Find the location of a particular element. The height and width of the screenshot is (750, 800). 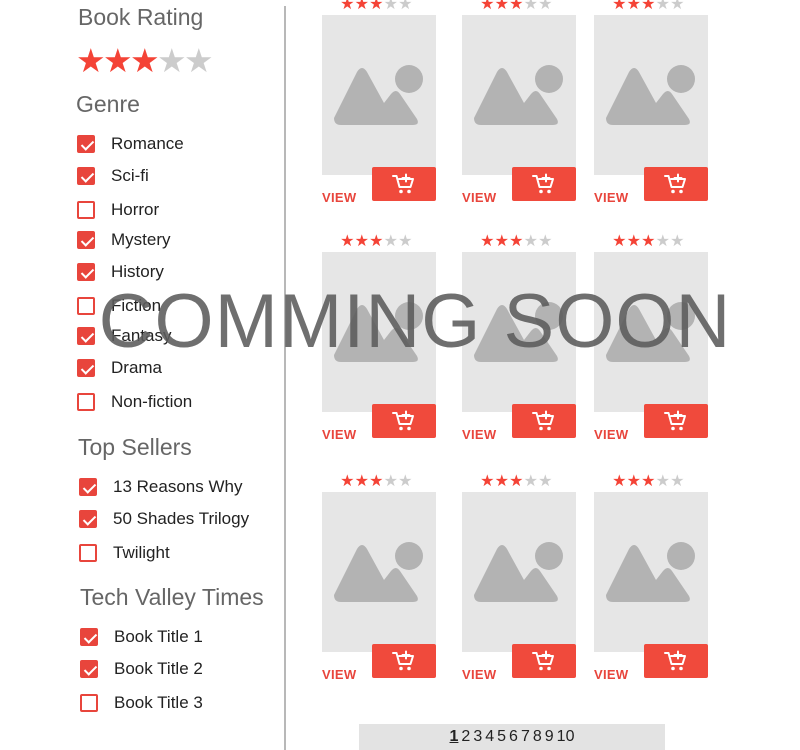

page-link: 9 is located at coordinates (549, 737).